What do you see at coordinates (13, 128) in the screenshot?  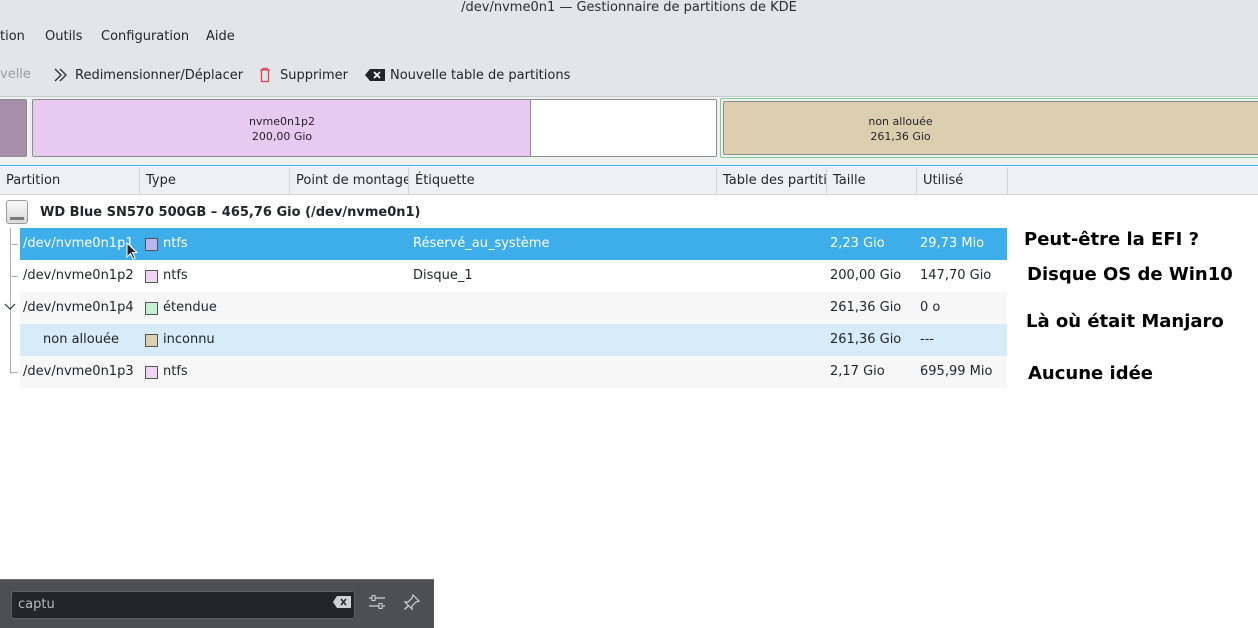 I see `partition-segment-p1` at bounding box center [13, 128].